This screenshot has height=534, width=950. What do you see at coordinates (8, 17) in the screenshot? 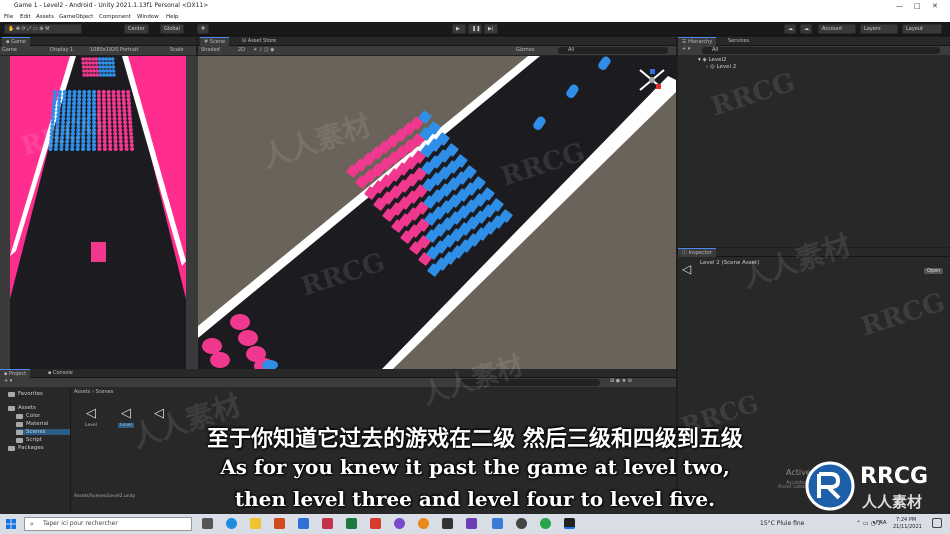
I see `menu-file: File` at bounding box center [8, 17].